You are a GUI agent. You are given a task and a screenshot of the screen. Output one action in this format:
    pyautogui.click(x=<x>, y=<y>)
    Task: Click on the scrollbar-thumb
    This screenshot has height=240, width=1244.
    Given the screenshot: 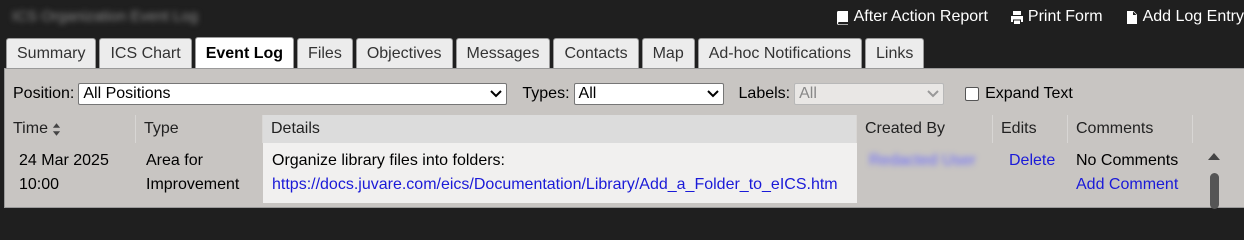 What is the action you would take?
    pyautogui.click(x=1214, y=191)
    